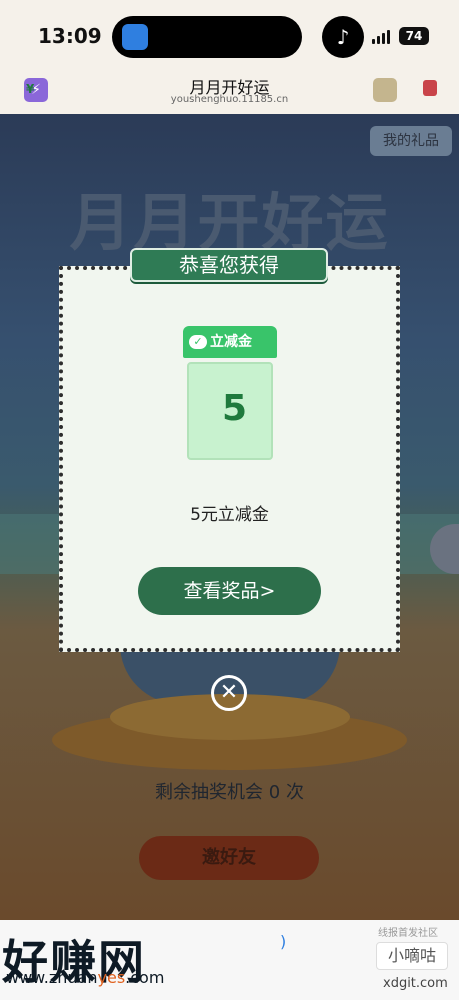  I want to click on prize-name: 5元立减金, so click(229, 515).